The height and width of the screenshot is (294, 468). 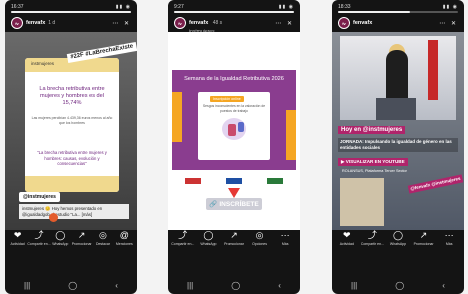 I want to click on status-icons: ▮▮ ◉, so click(x=450, y=6).